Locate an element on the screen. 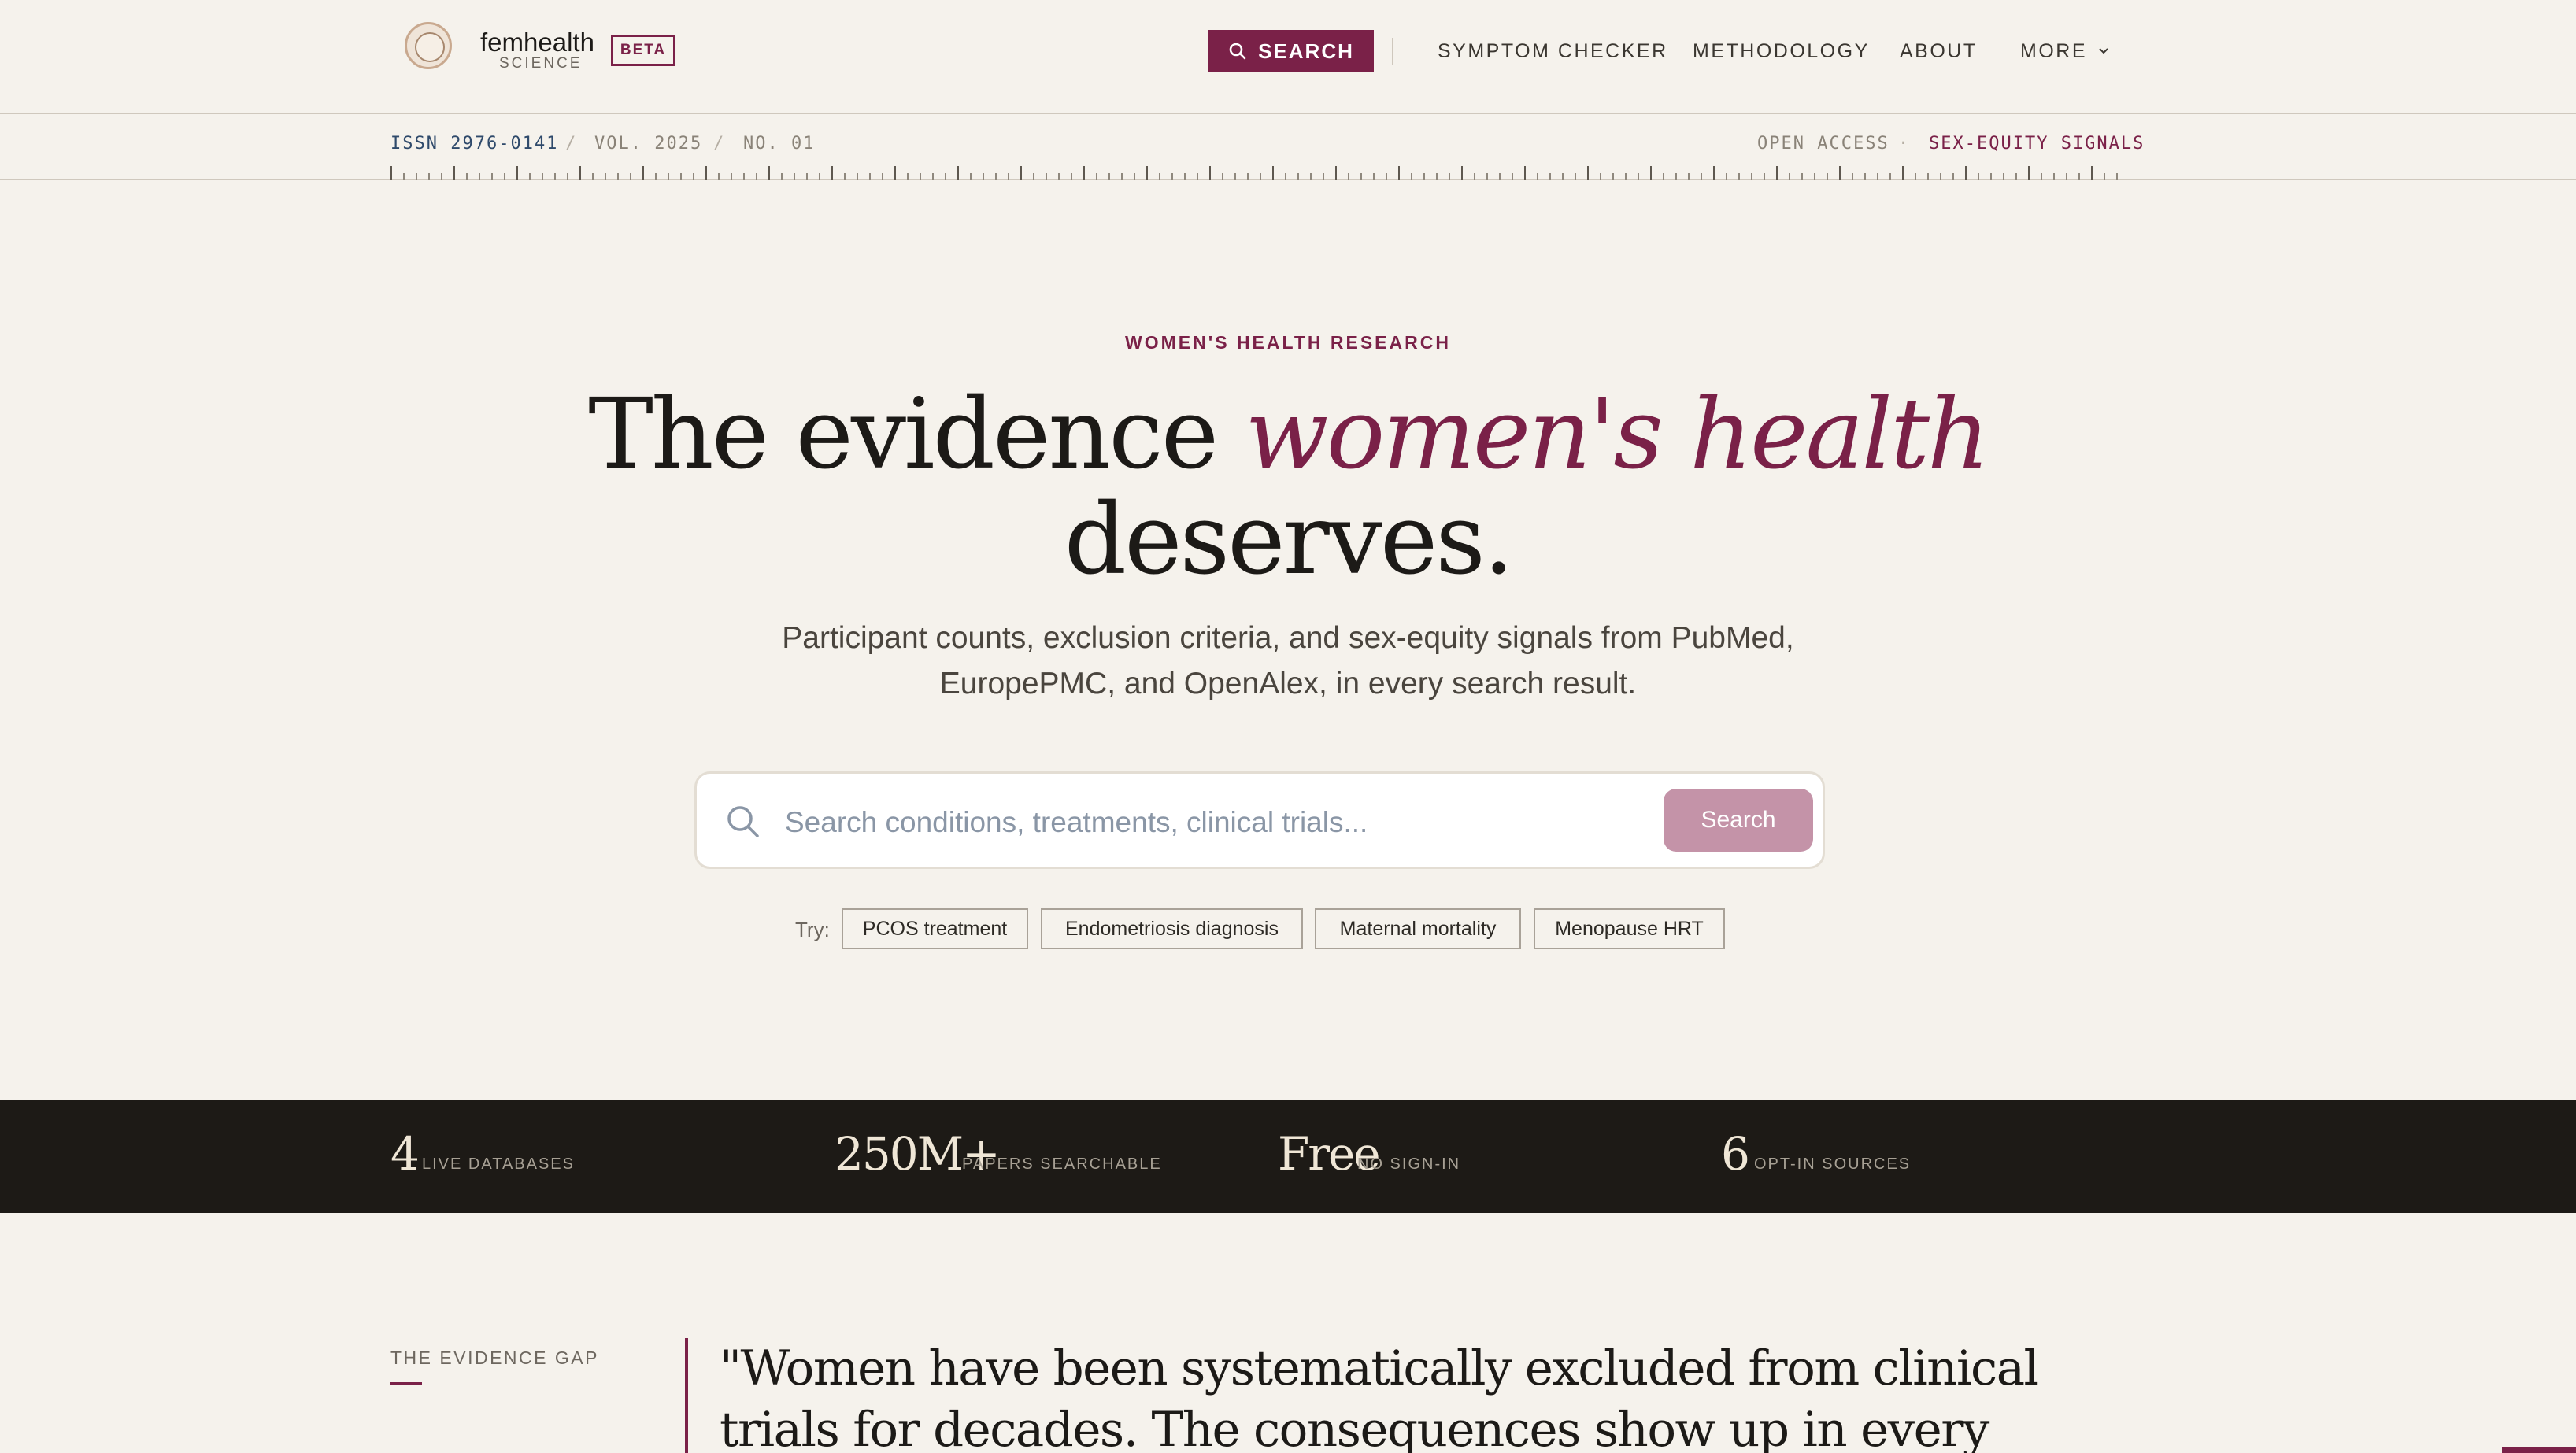 Image resolution: width=2576 pixels, height=1453 pixels. floating-tab is located at coordinates (2539, 1450).